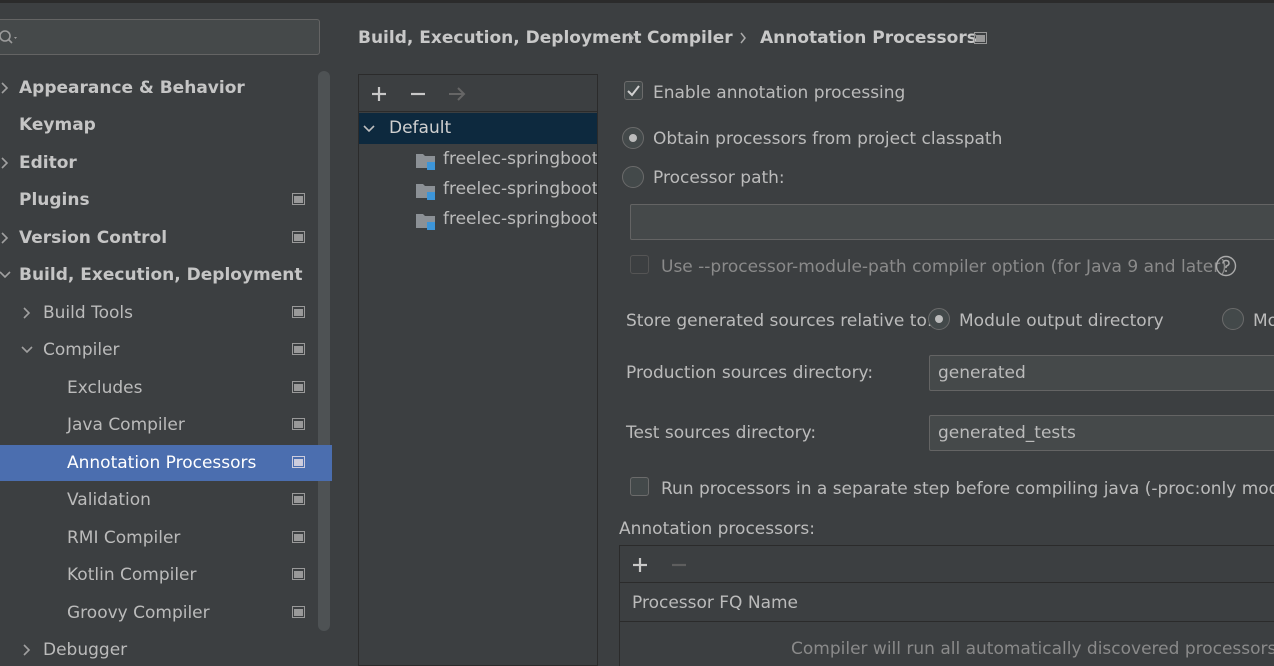 The image size is (1274, 666). I want to click on sidebar-item-validation: Validation, so click(166, 500).